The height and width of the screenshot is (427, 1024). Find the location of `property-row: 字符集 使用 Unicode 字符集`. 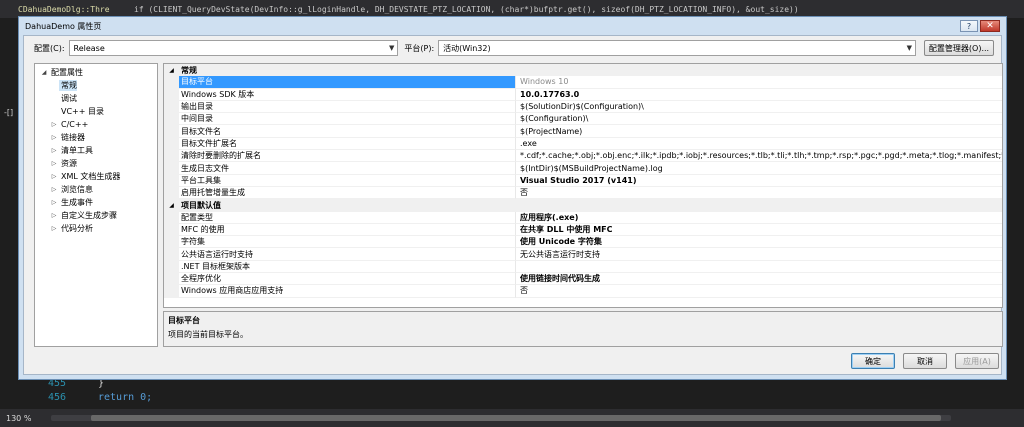

property-row: 字符集 使用 Unicode 字符集 is located at coordinates (583, 242).